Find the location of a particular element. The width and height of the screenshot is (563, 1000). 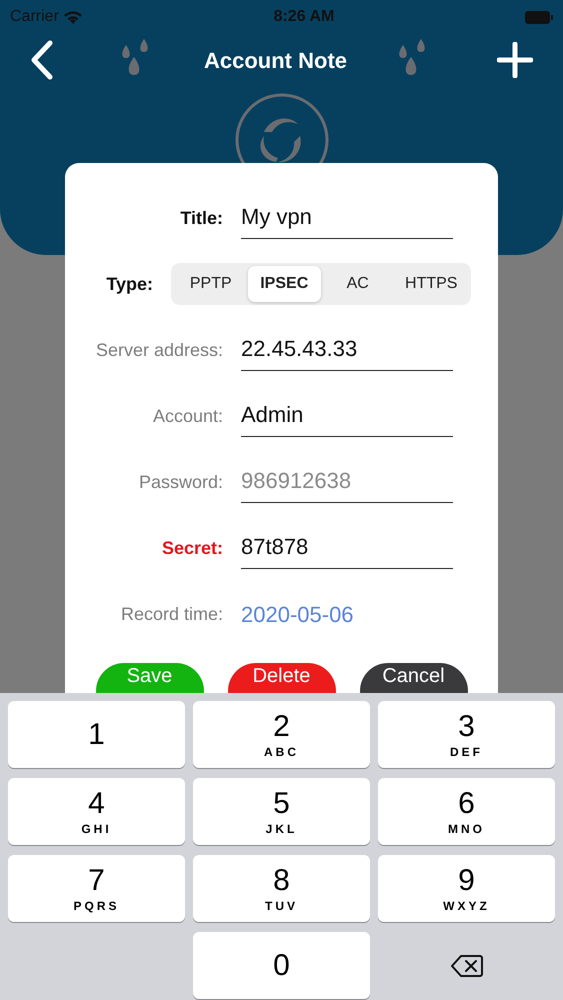

keypad-key: 1 is located at coordinates (96, 734).